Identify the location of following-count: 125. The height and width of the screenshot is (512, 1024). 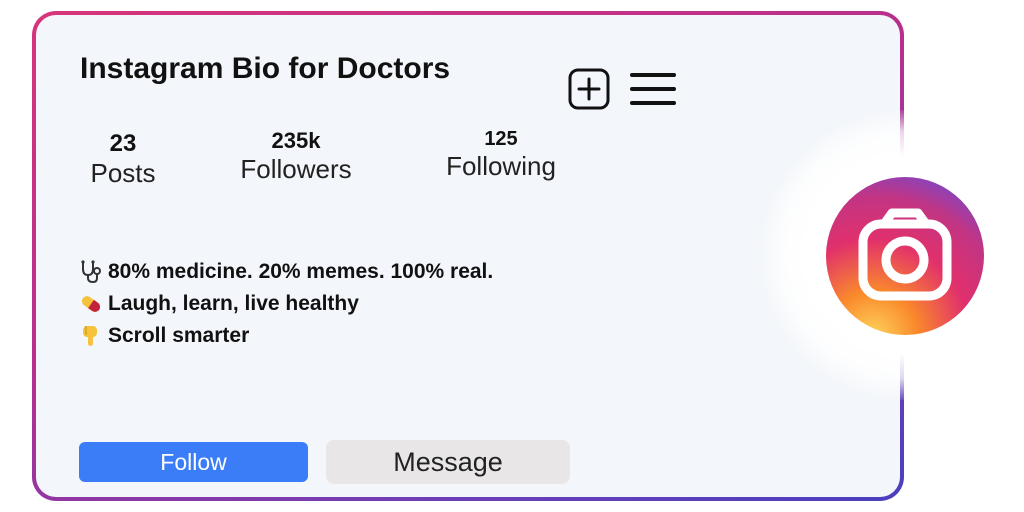
(501, 139).